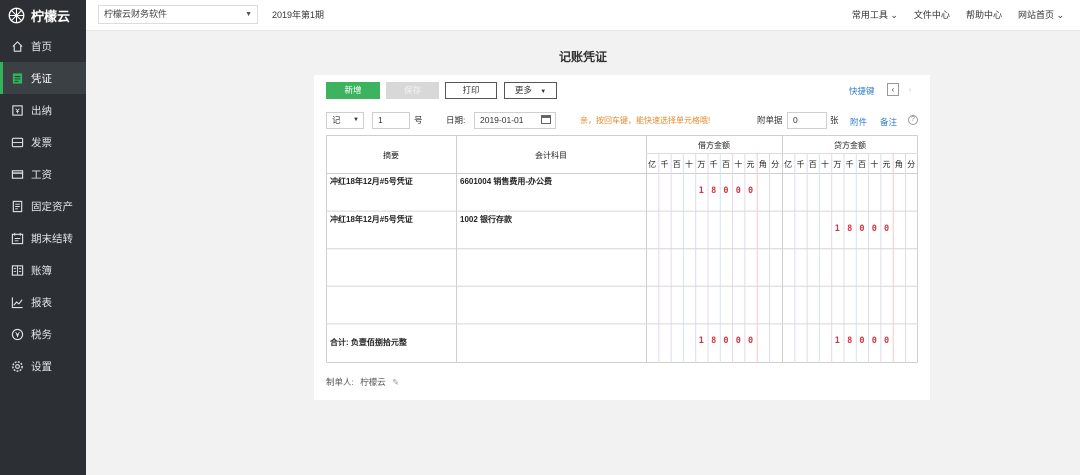  I want to click on sidebar-item-assets: 固定资产, so click(43, 206).